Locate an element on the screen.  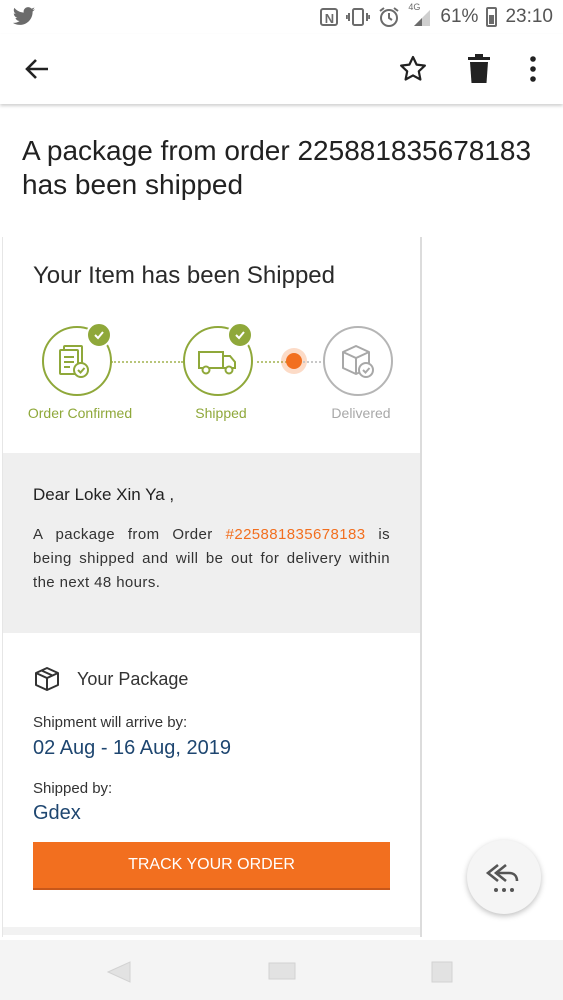
status-bar: N 4G 61% 23:10 is located at coordinates (281, 17).